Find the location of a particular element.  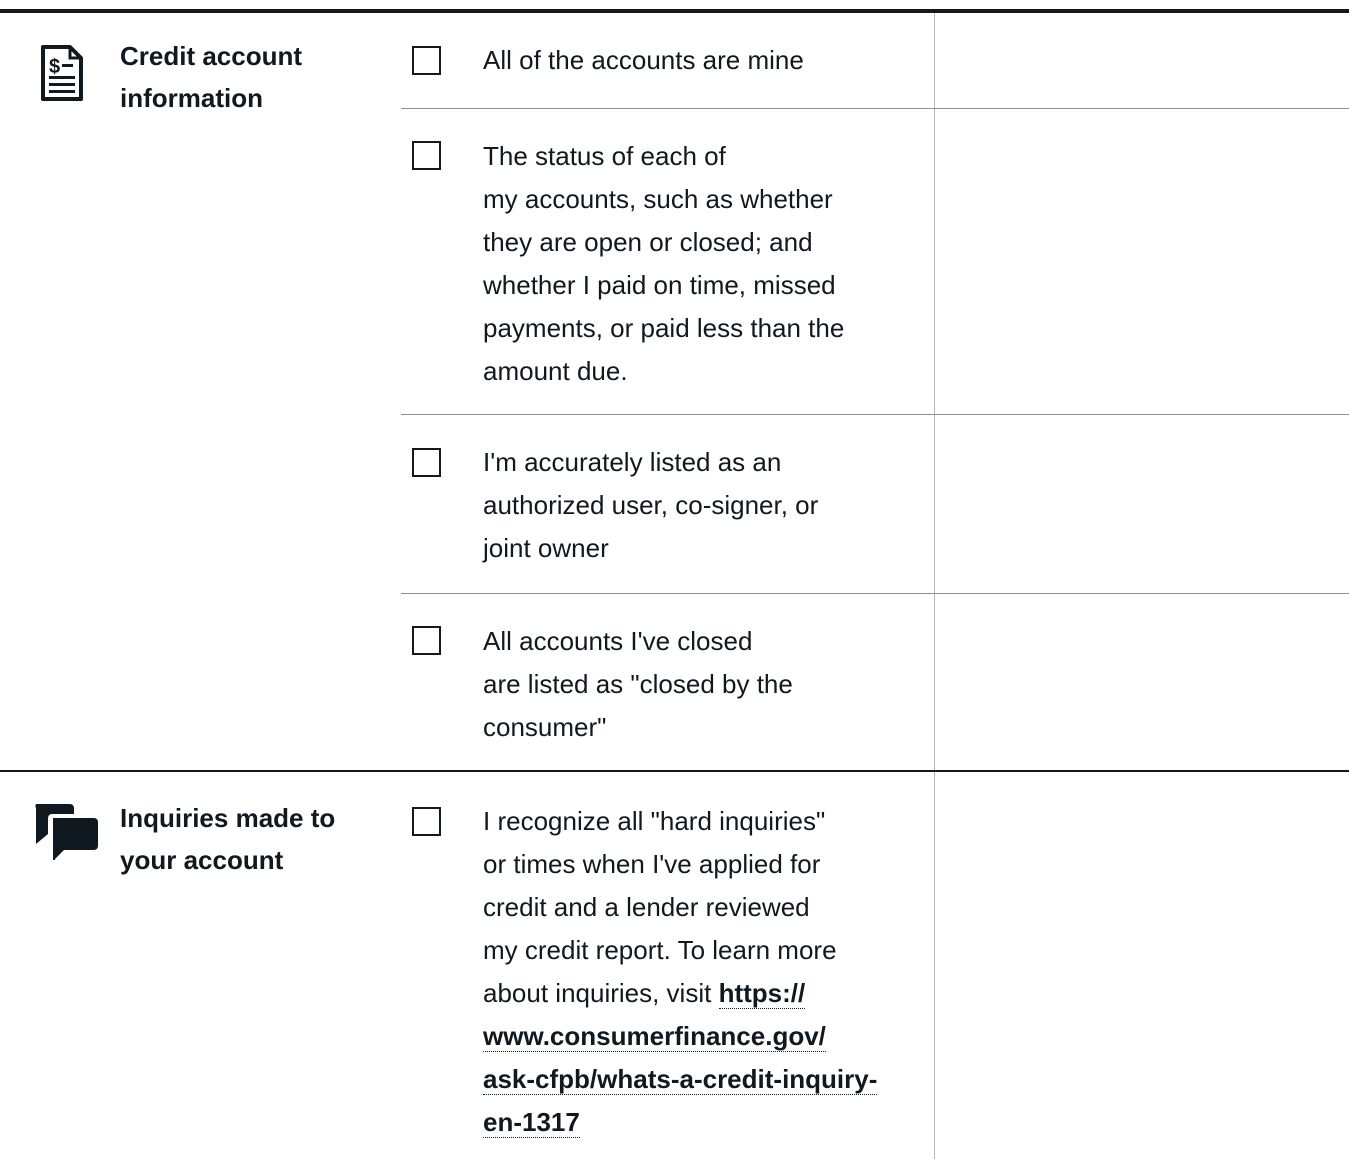

credit-report-document-icon: $ is located at coordinates (62, 75).